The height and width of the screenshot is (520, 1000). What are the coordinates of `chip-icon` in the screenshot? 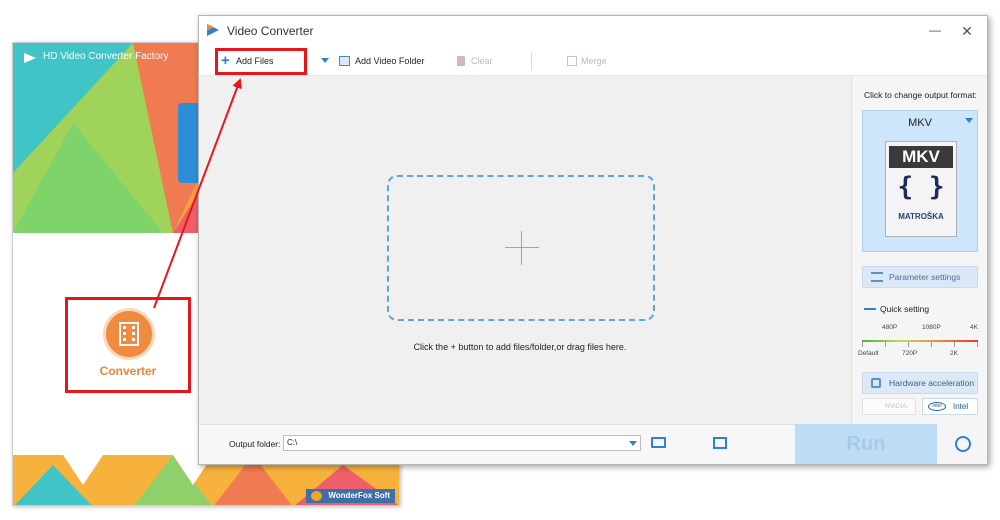 It's located at (876, 383).